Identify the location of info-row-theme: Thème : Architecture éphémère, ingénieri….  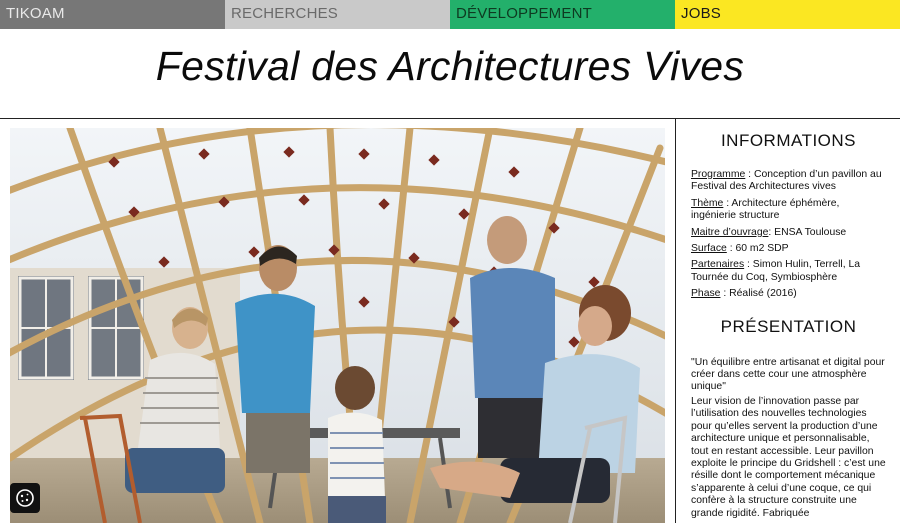
(788, 210).